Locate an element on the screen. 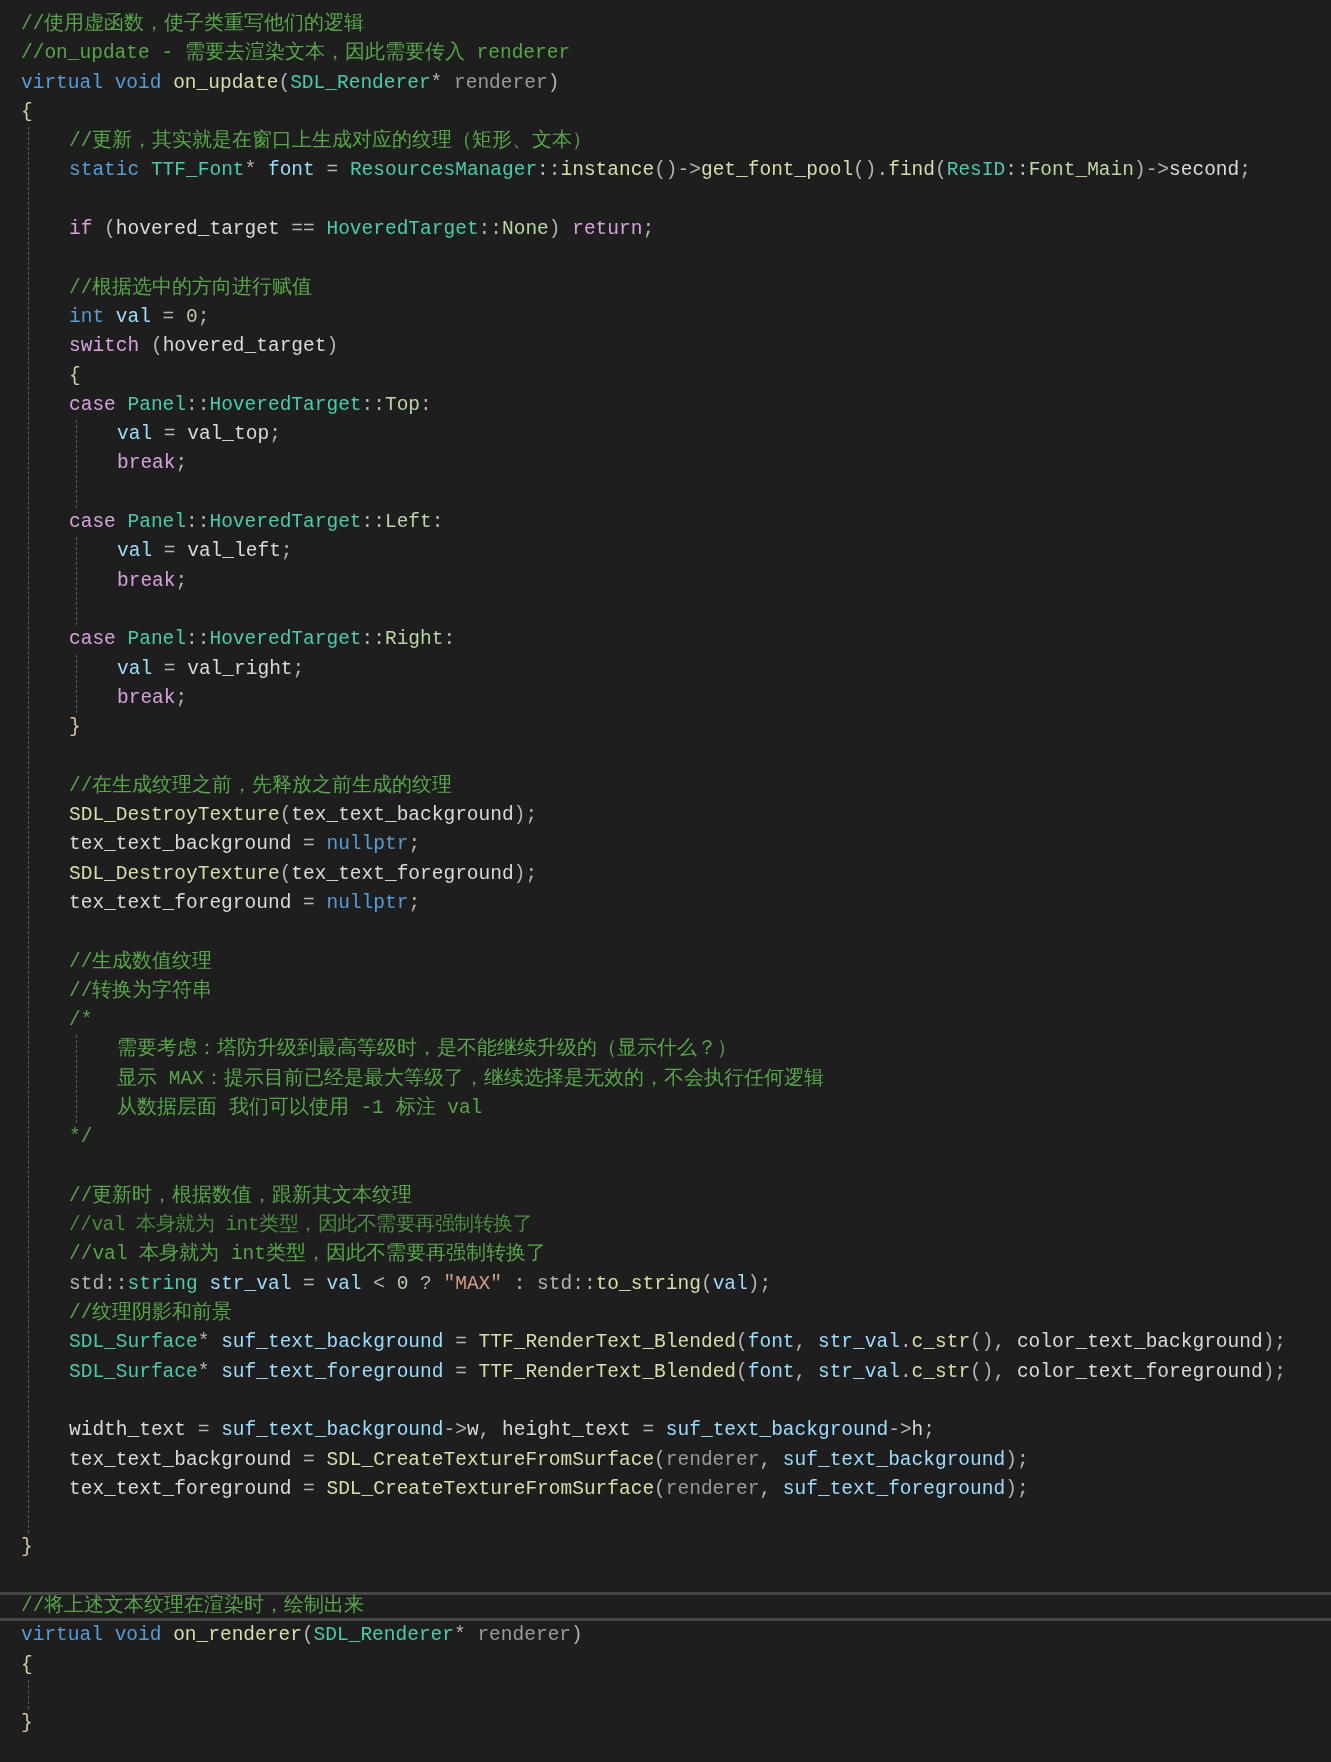 The height and width of the screenshot is (1762, 1331). code-line: /* is located at coordinates (81, 1021).